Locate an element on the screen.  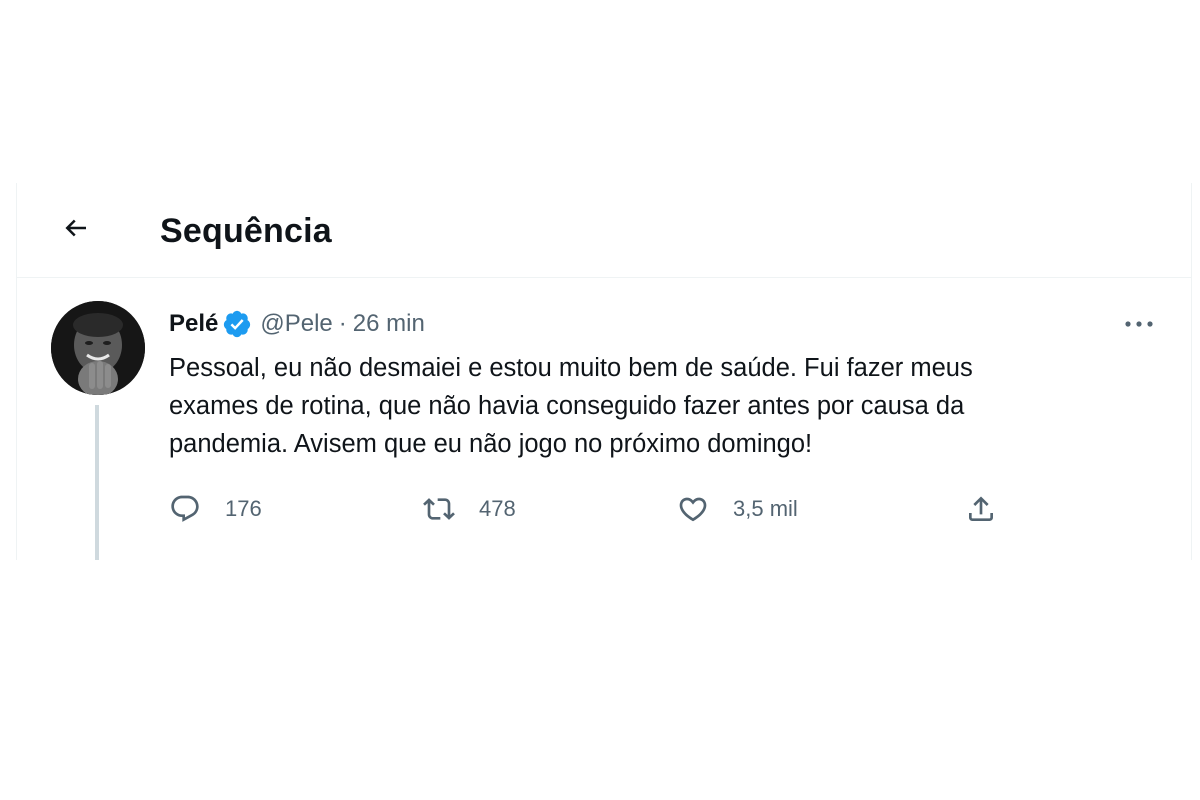
author-handle: @Pele is located at coordinates (296, 324).